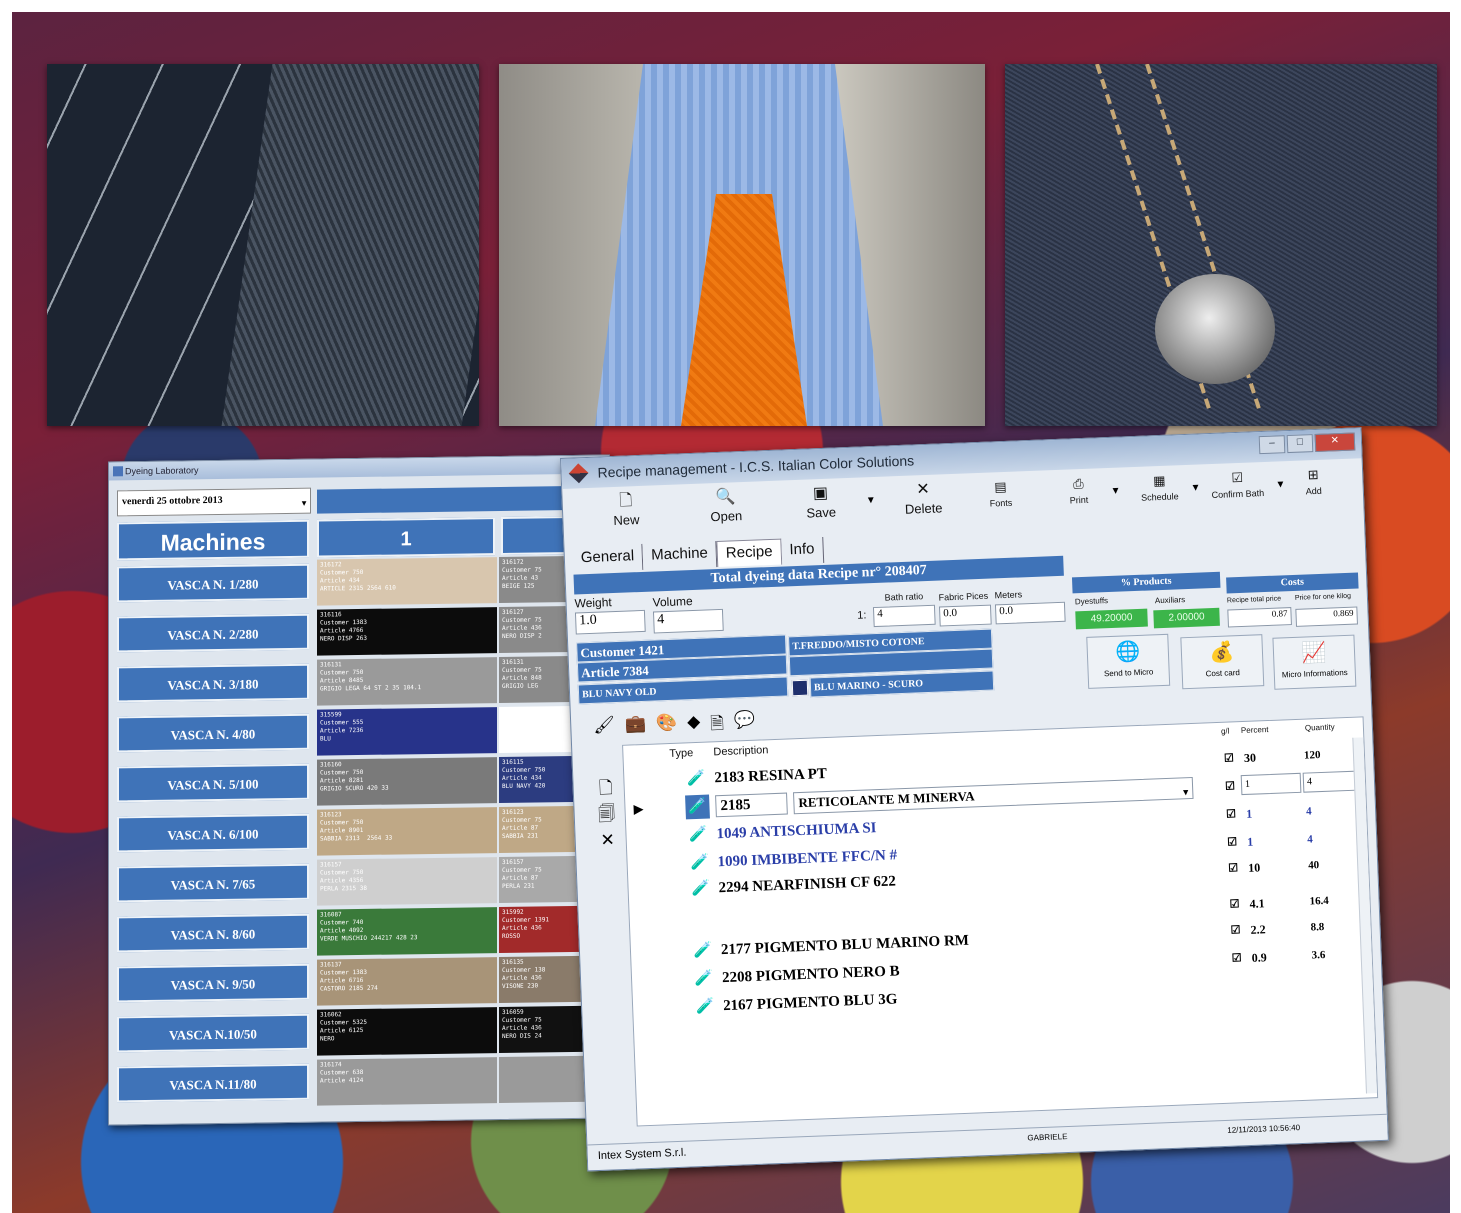 Image resolution: width=1461 pixels, height=1213 pixels. I want to click on micro-informations-button: 📈 Micro Informations, so click(1314, 662).